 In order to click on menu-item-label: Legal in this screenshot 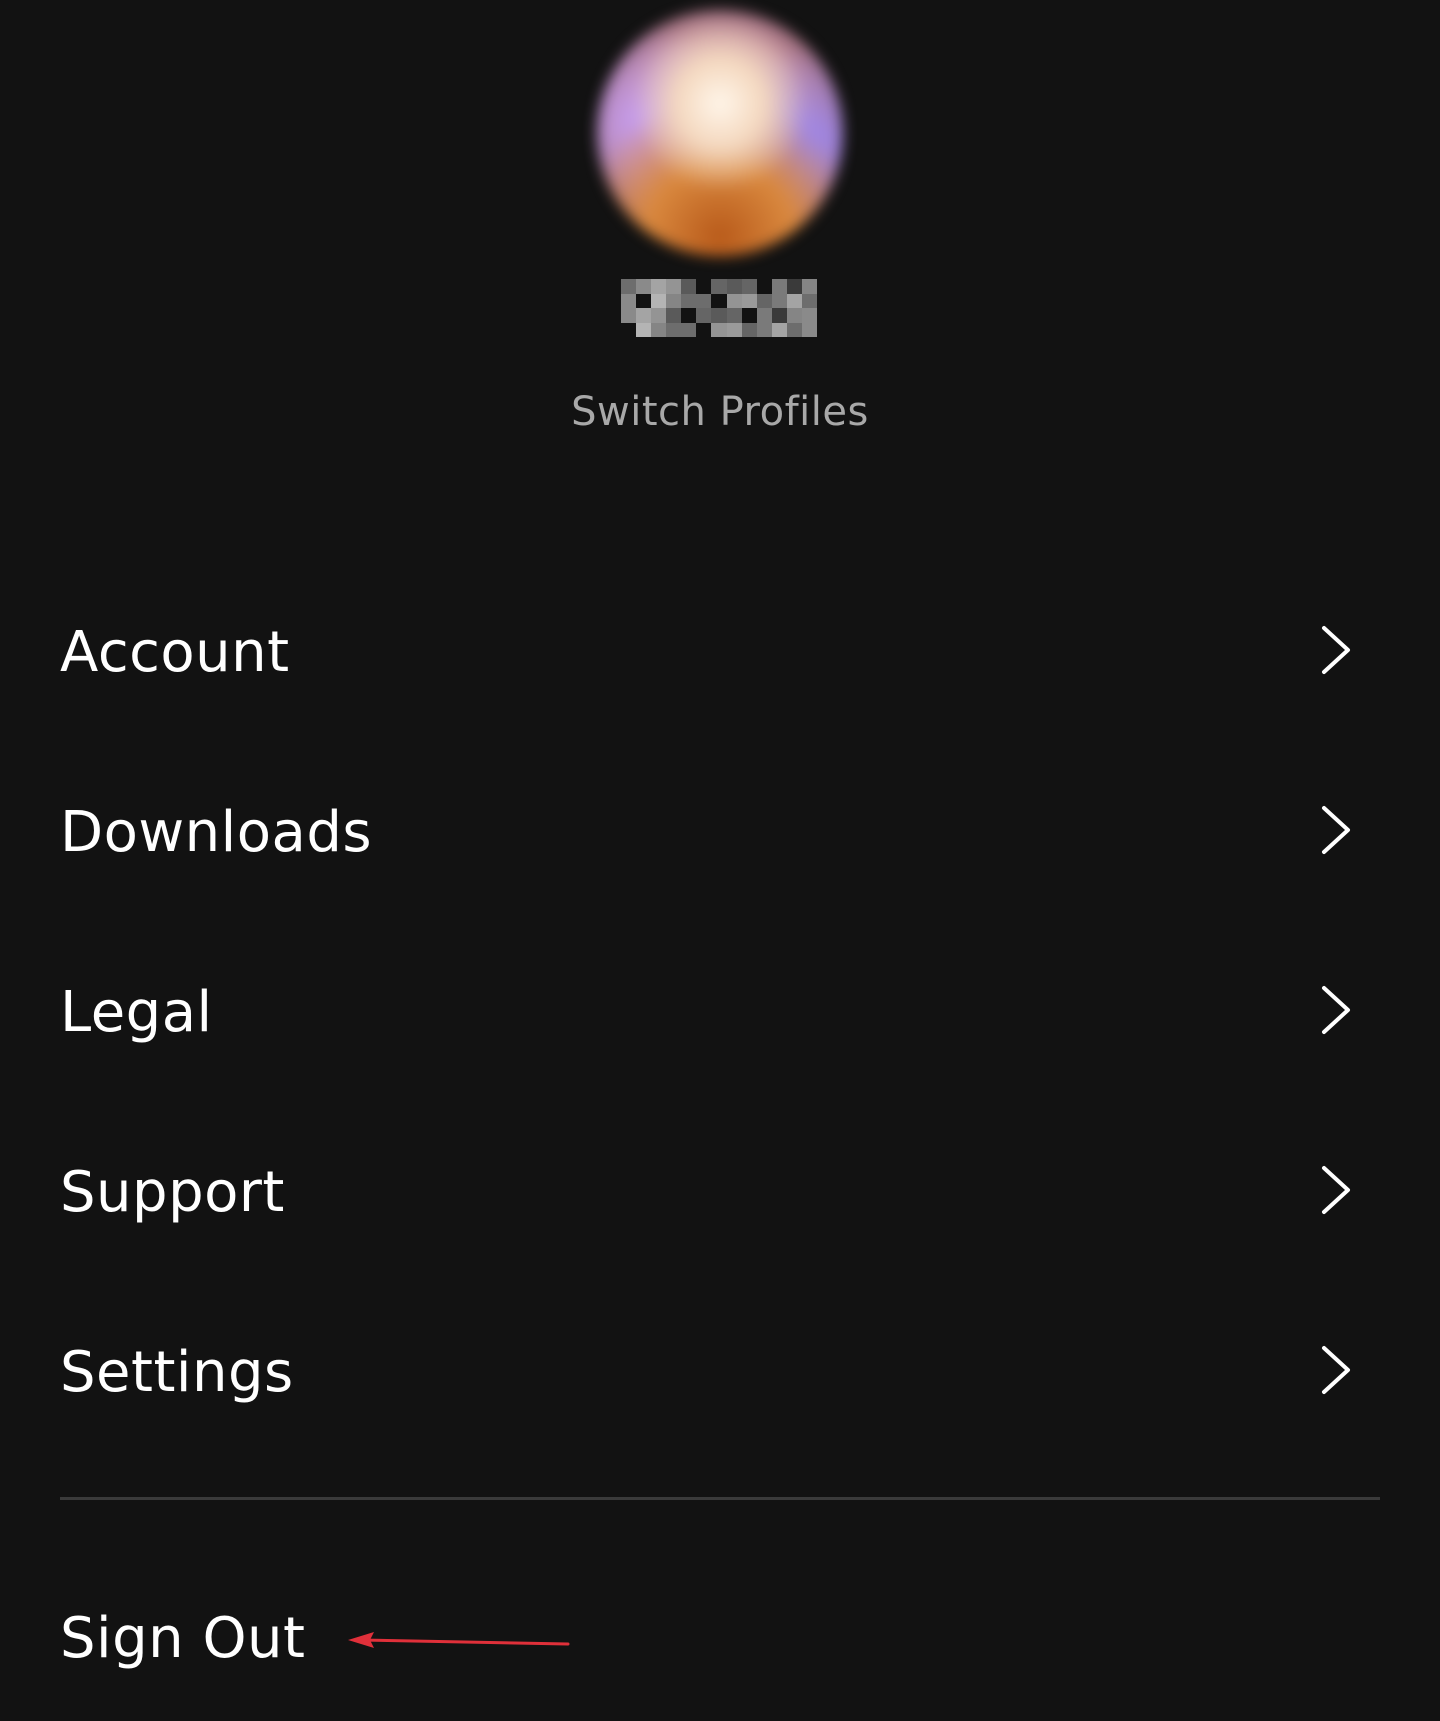, I will do `click(136, 1012)`.